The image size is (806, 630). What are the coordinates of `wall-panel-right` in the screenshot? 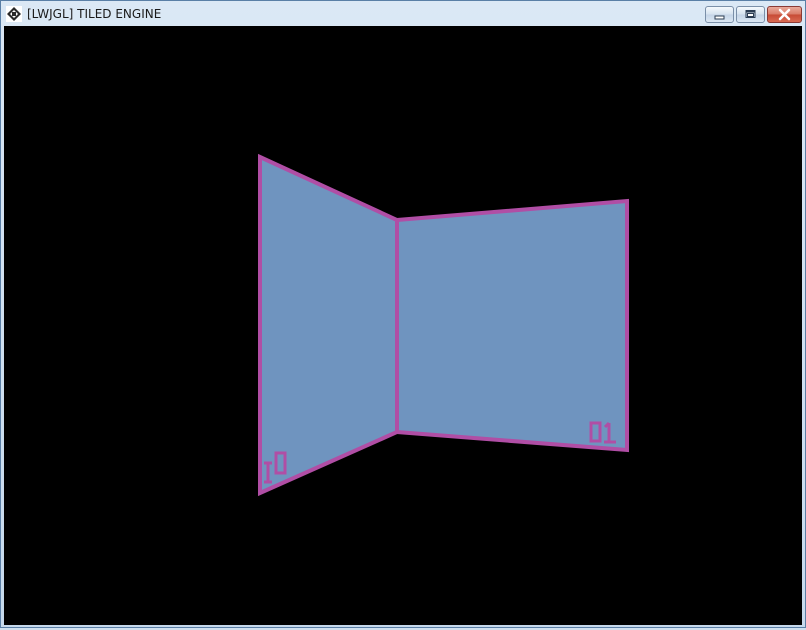 It's located at (512, 325).